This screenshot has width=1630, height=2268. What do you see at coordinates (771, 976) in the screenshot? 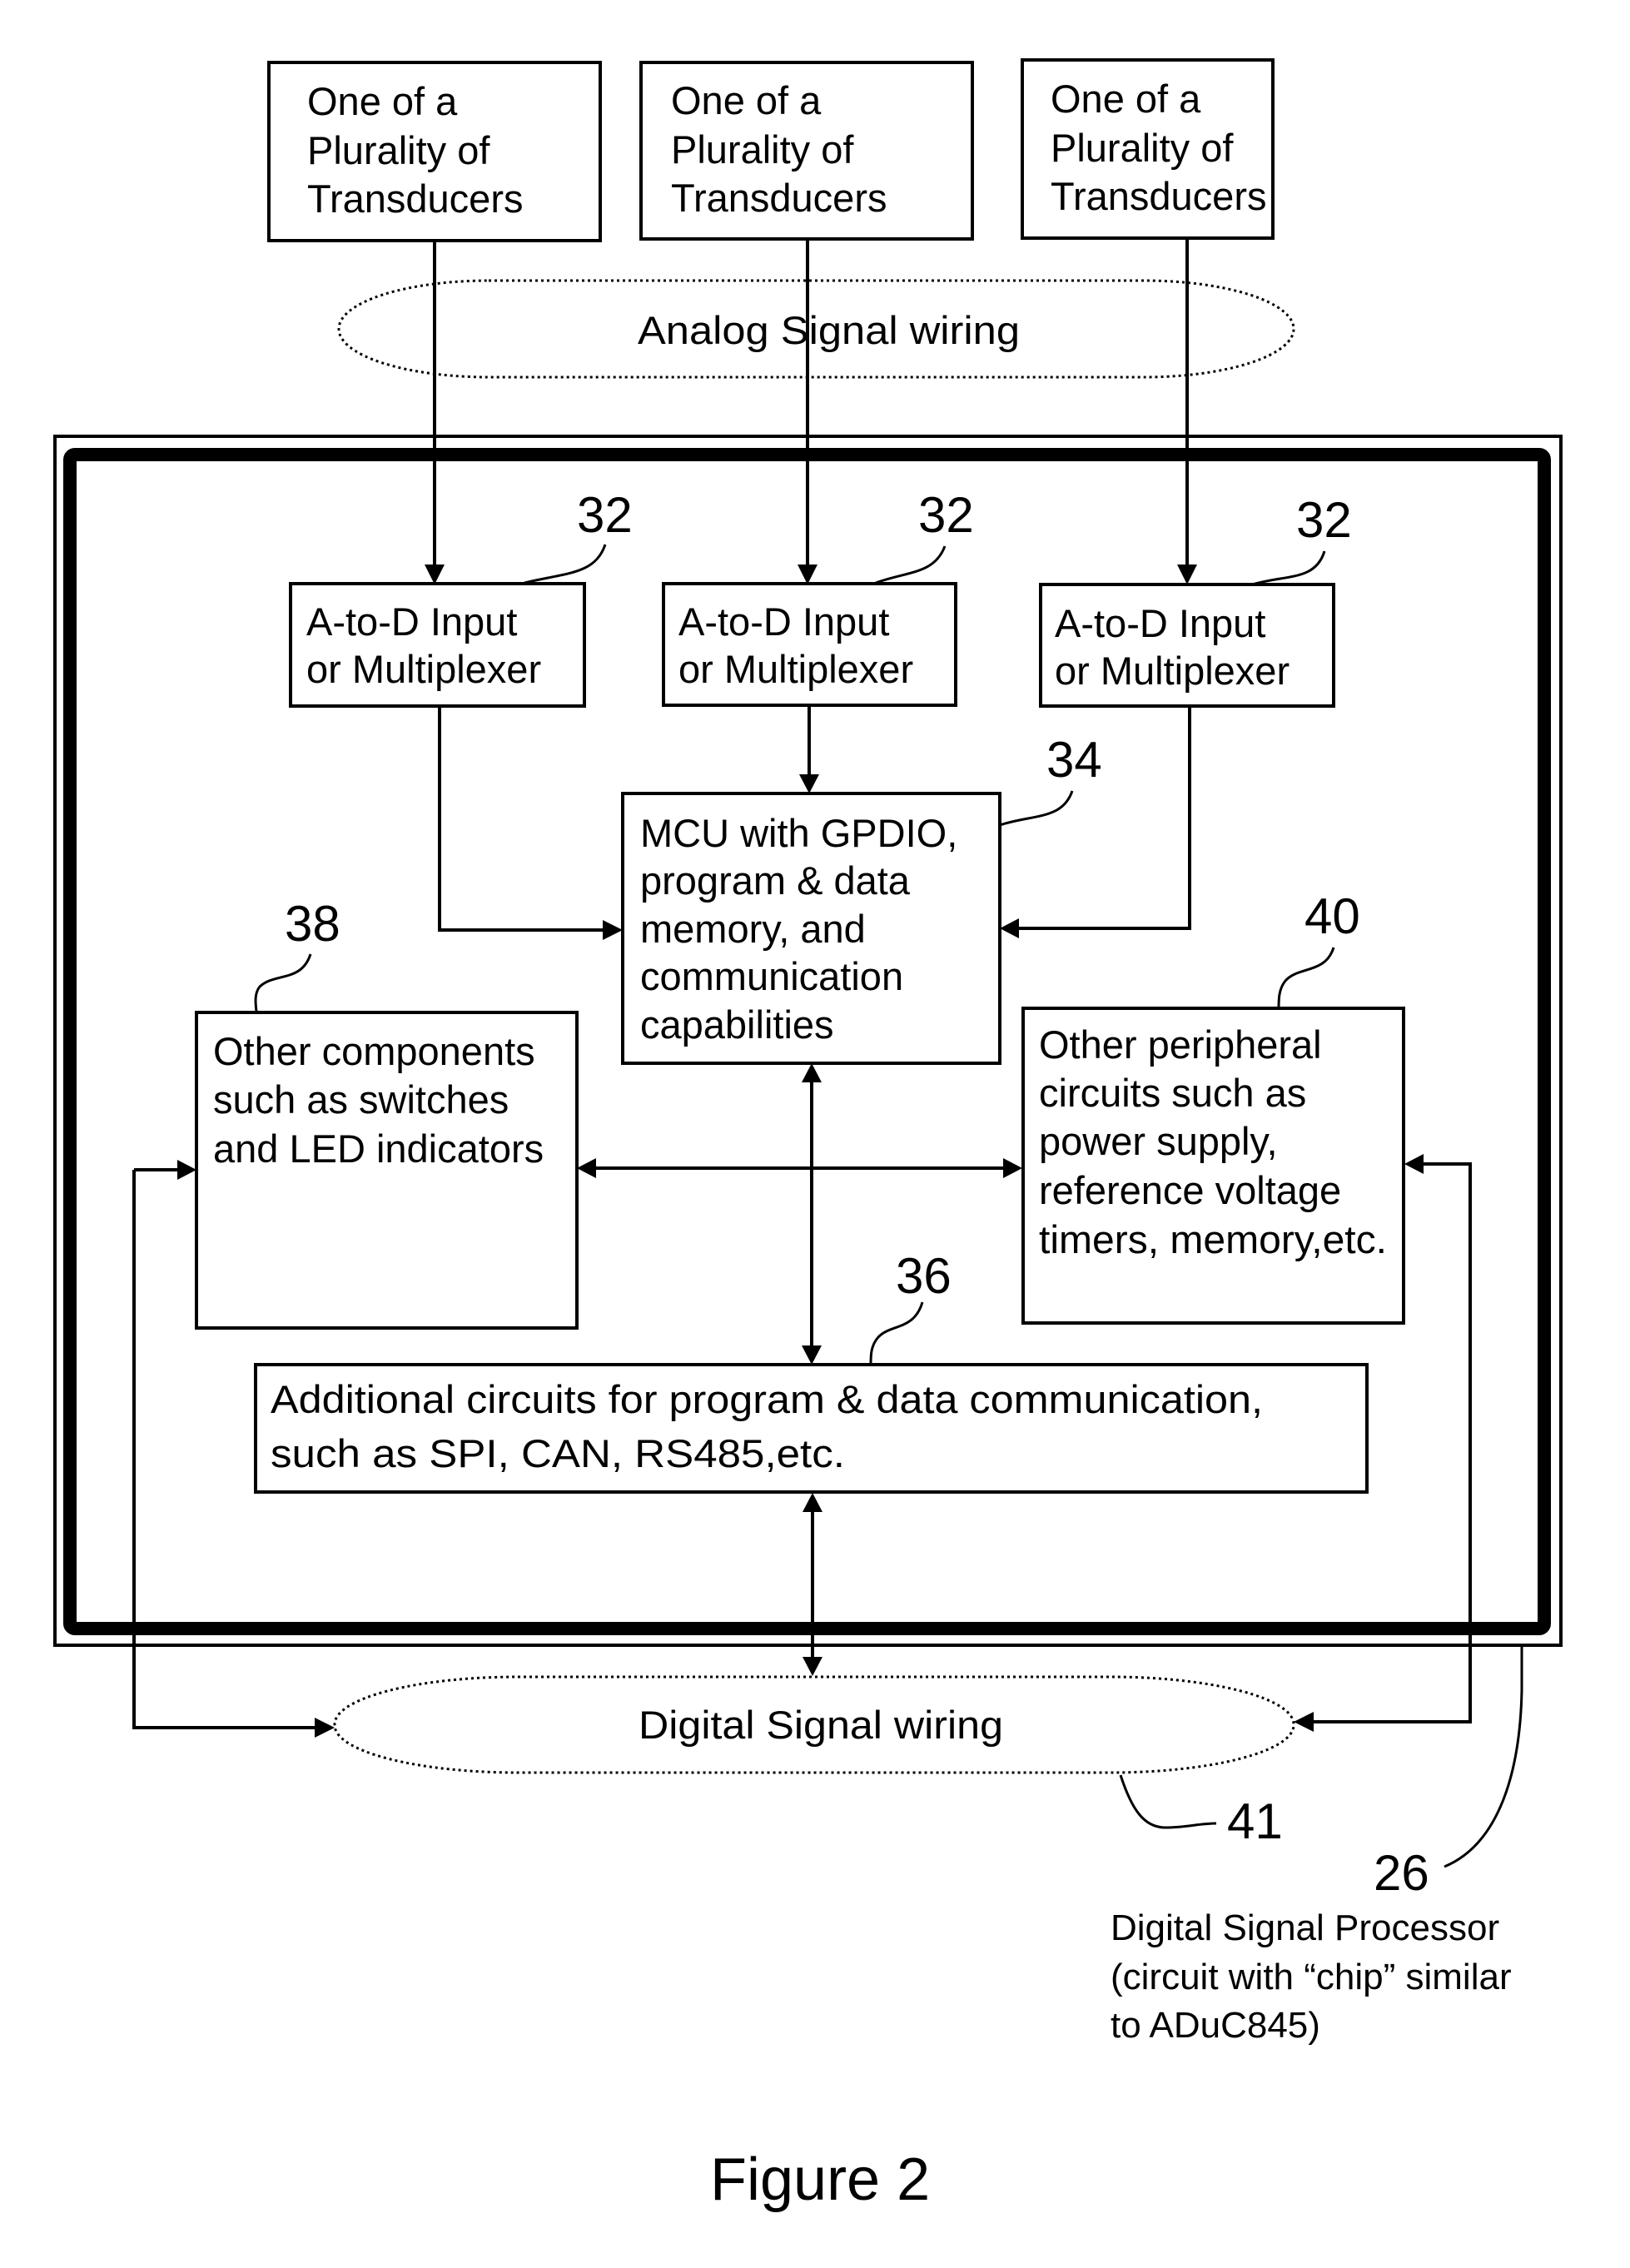
I see `mcu-line-4: communication` at bounding box center [771, 976].